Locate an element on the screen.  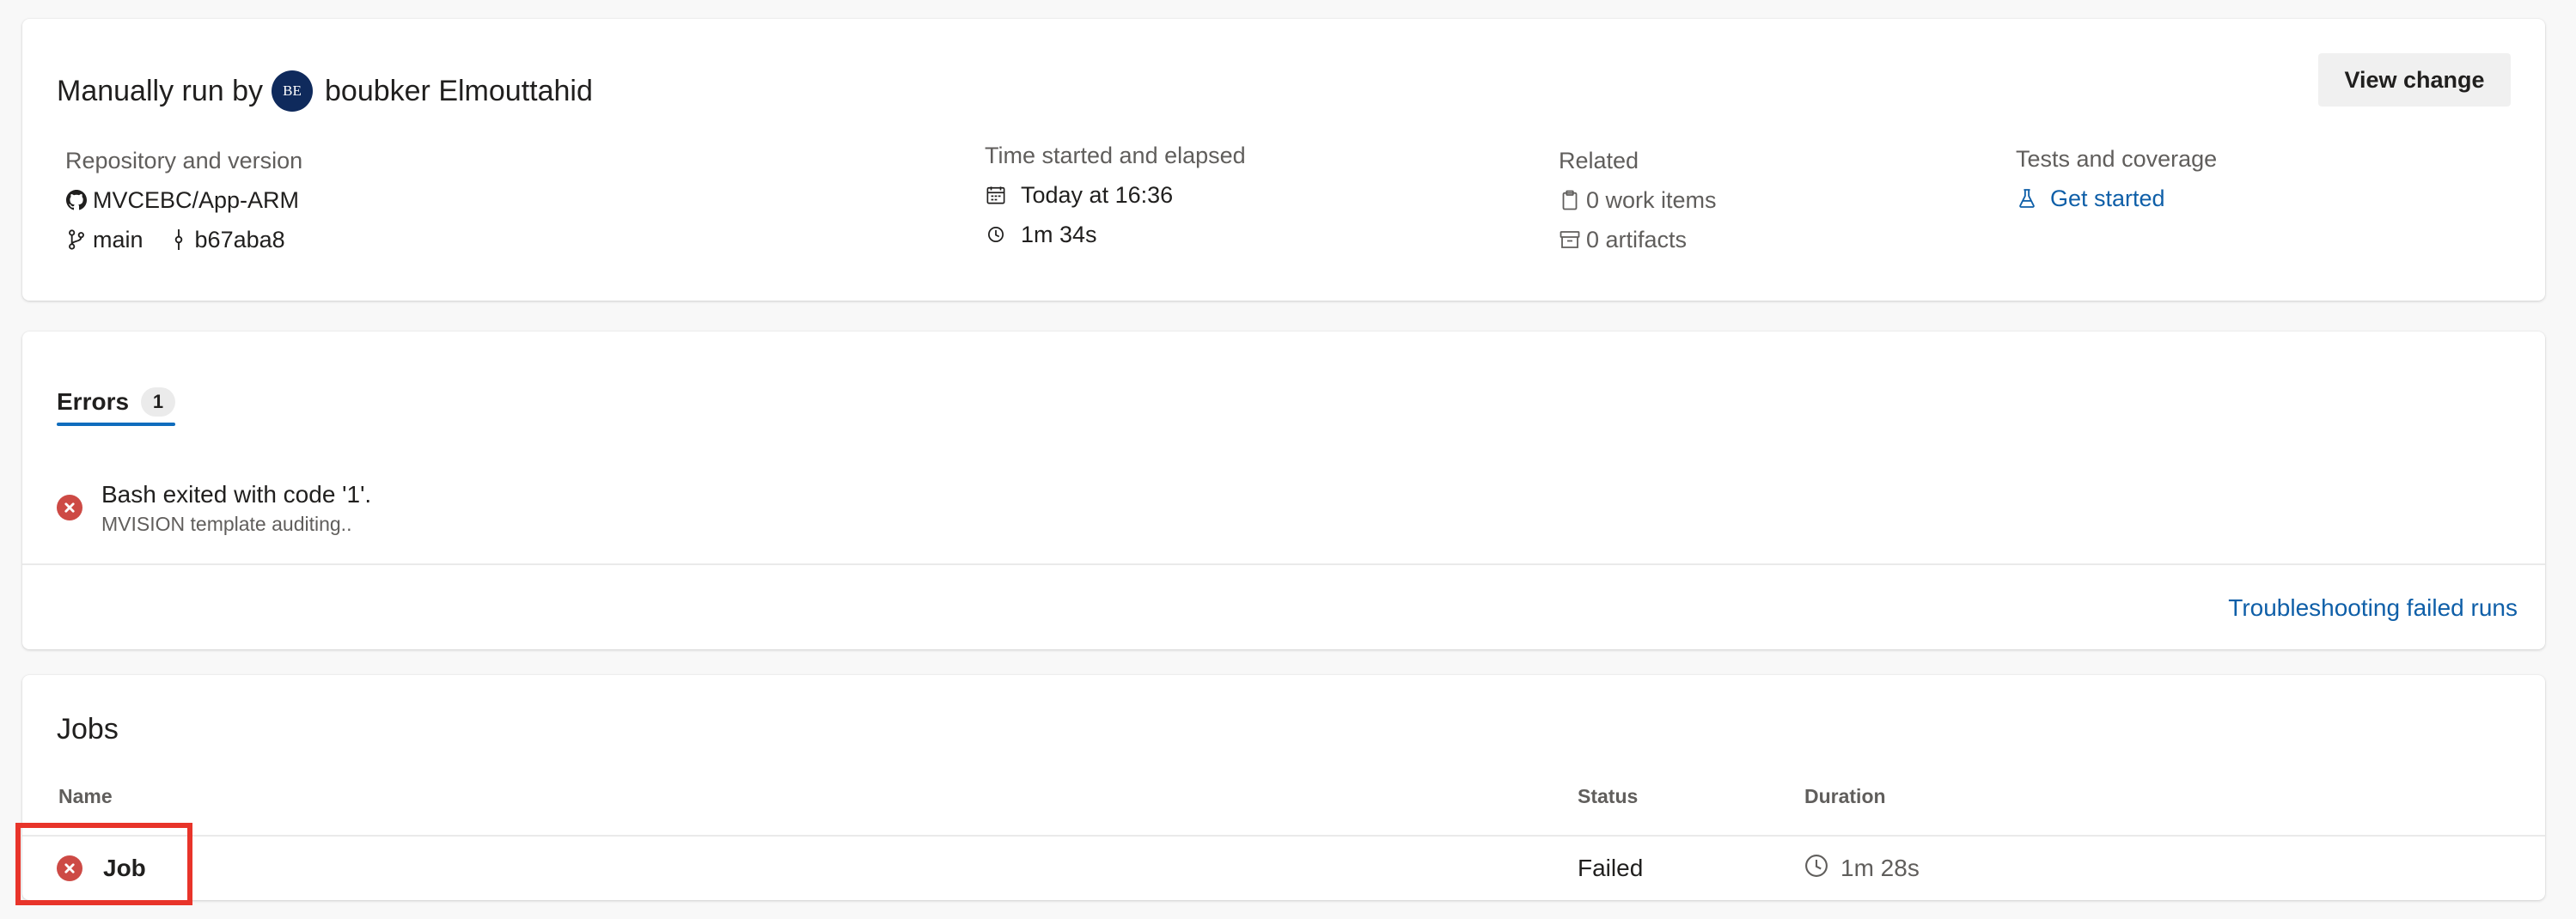
work-items-link: 0 work items is located at coordinates (1638, 200).